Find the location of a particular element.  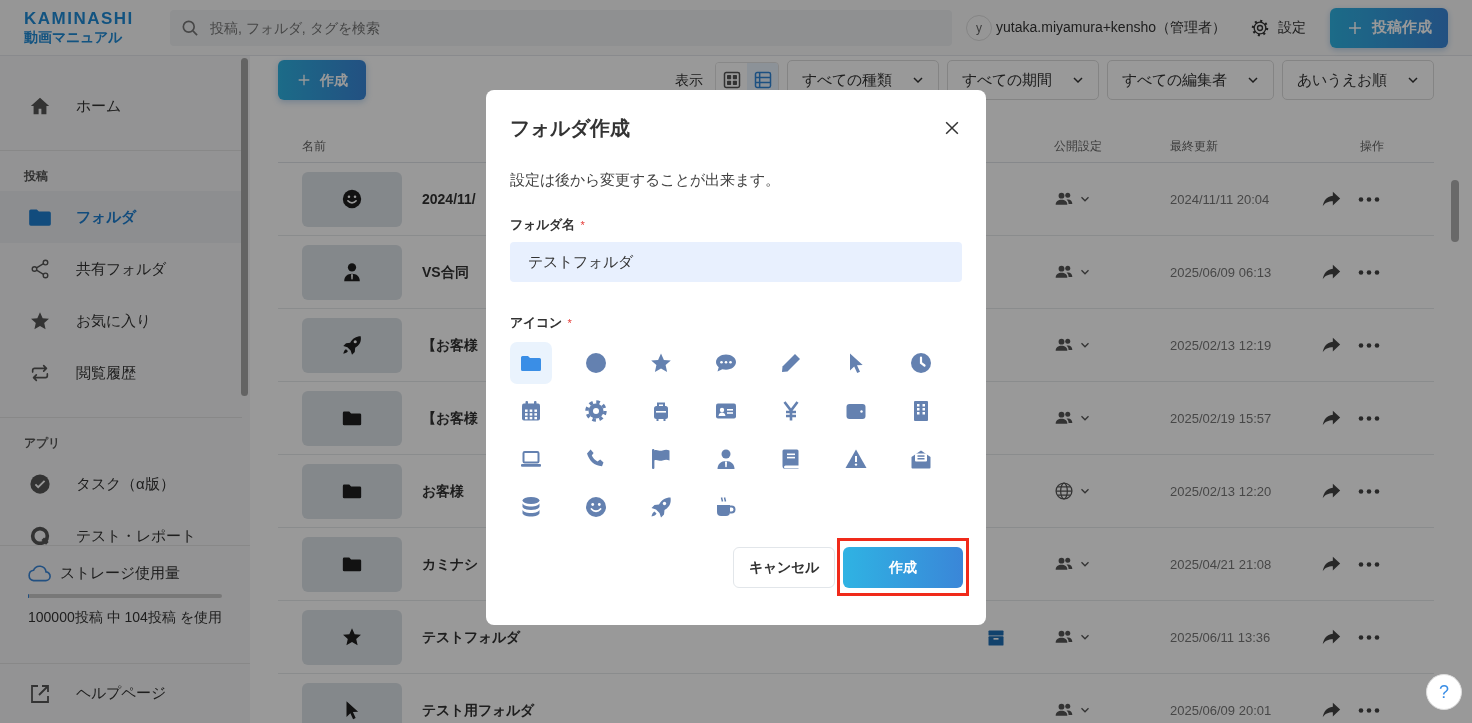

updated-date: 2025/02/19 15:57 is located at coordinates (1220, 418).